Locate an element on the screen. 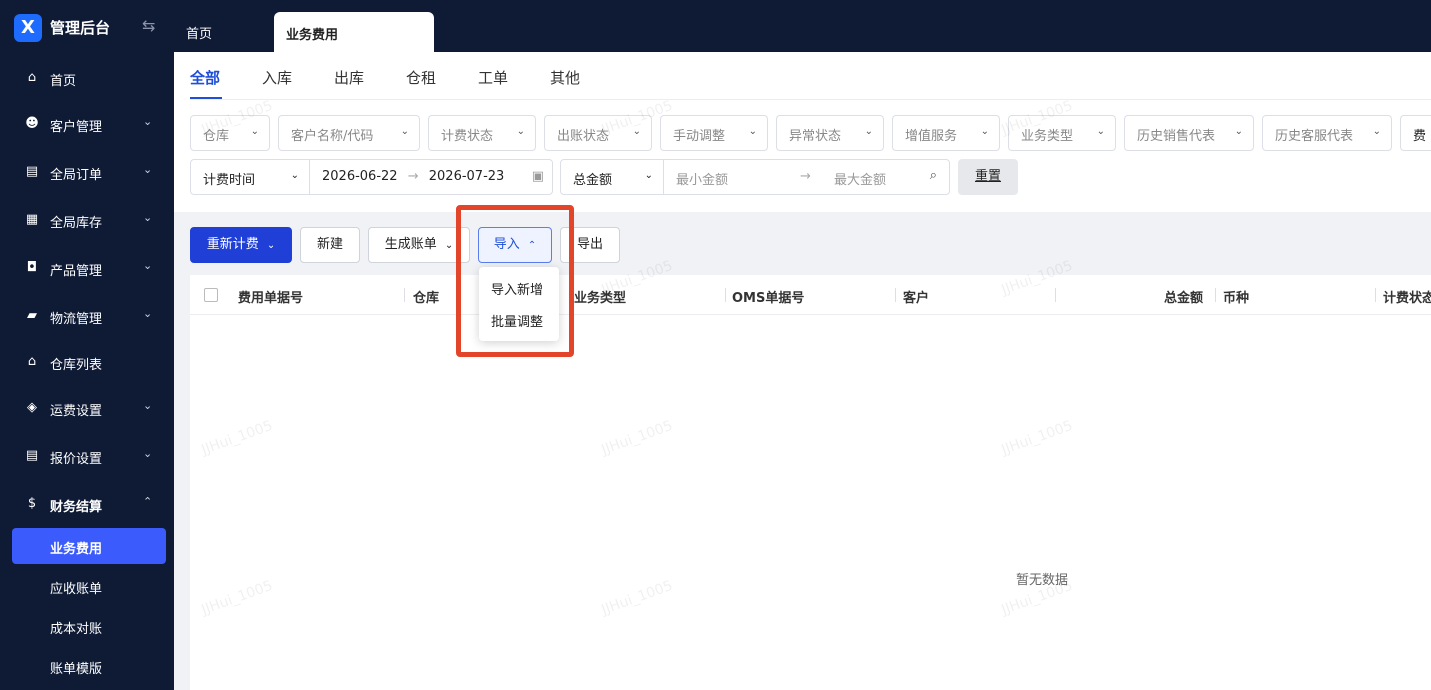 The image size is (1431, 690). recalculate-button: 重新计费 ⌄ is located at coordinates (241, 245).